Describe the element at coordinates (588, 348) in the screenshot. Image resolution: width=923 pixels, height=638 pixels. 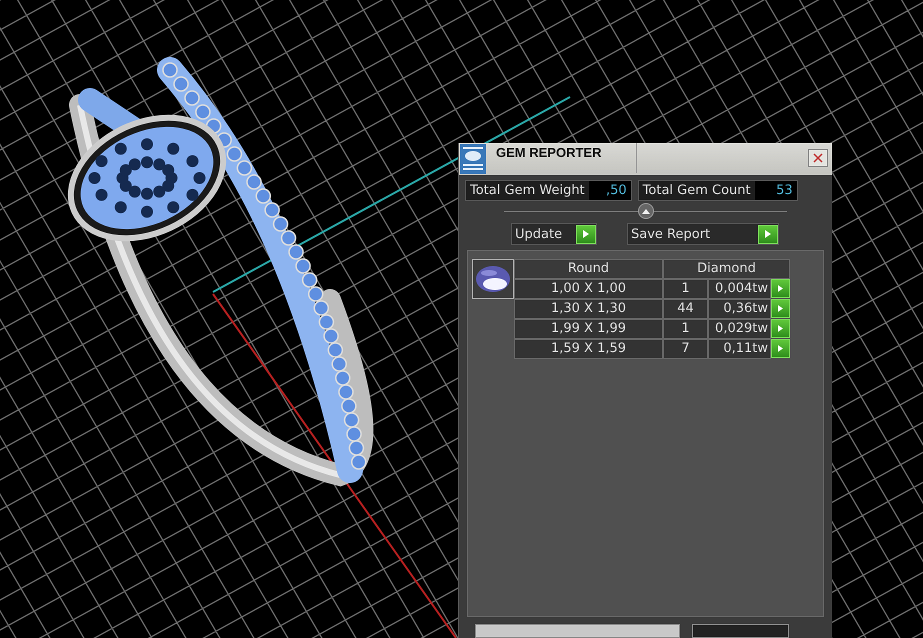
I see `table-cell: 1,59 X 1,59` at that location.